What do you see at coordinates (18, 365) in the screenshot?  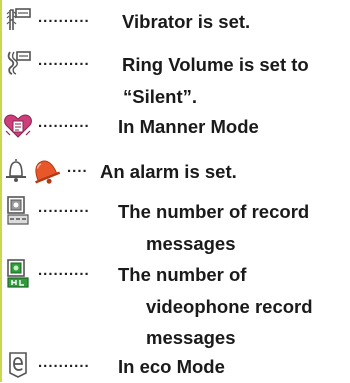 I see `eco-mode-icon` at bounding box center [18, 365].